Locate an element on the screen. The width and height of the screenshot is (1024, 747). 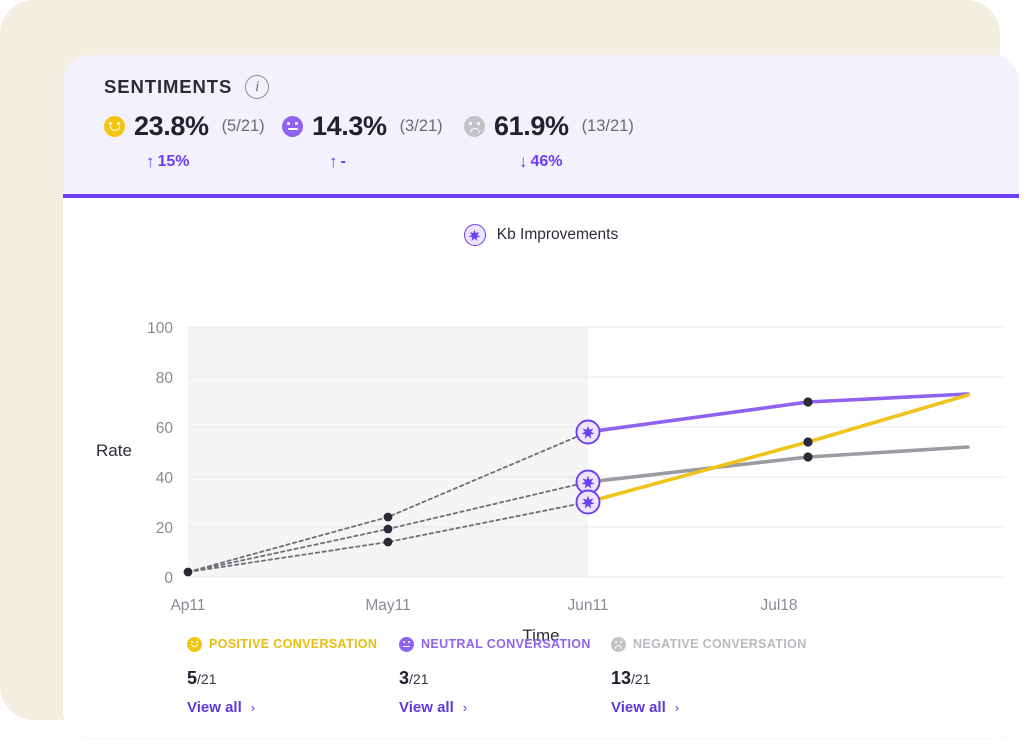
svg-text: 40 is located at coordinates (165, 478).